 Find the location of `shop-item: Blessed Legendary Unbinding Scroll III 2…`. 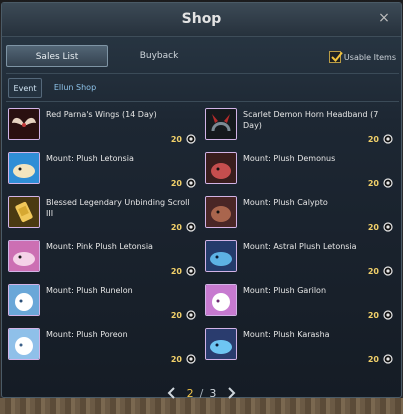

shop-item: Blessed Legendary Unbinding Scroll III 2… is located at coordinates (103, 216).